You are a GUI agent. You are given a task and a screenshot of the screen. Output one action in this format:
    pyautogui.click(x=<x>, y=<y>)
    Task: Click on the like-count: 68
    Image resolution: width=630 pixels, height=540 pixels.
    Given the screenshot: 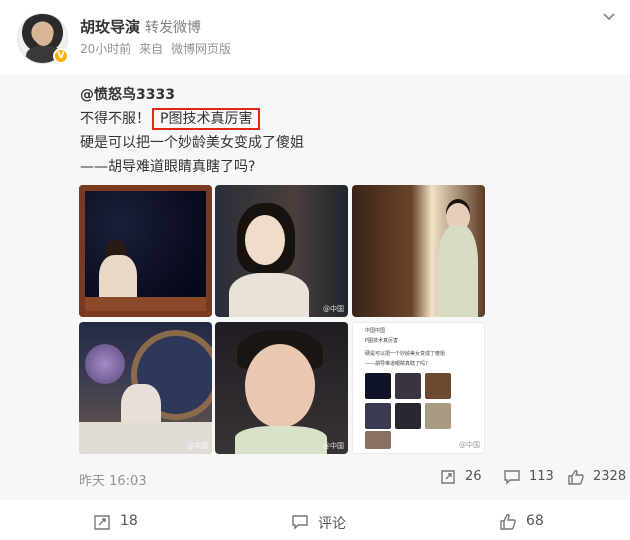 What is the action you would take?
    pyautogui.click(x=535, y=521)
    